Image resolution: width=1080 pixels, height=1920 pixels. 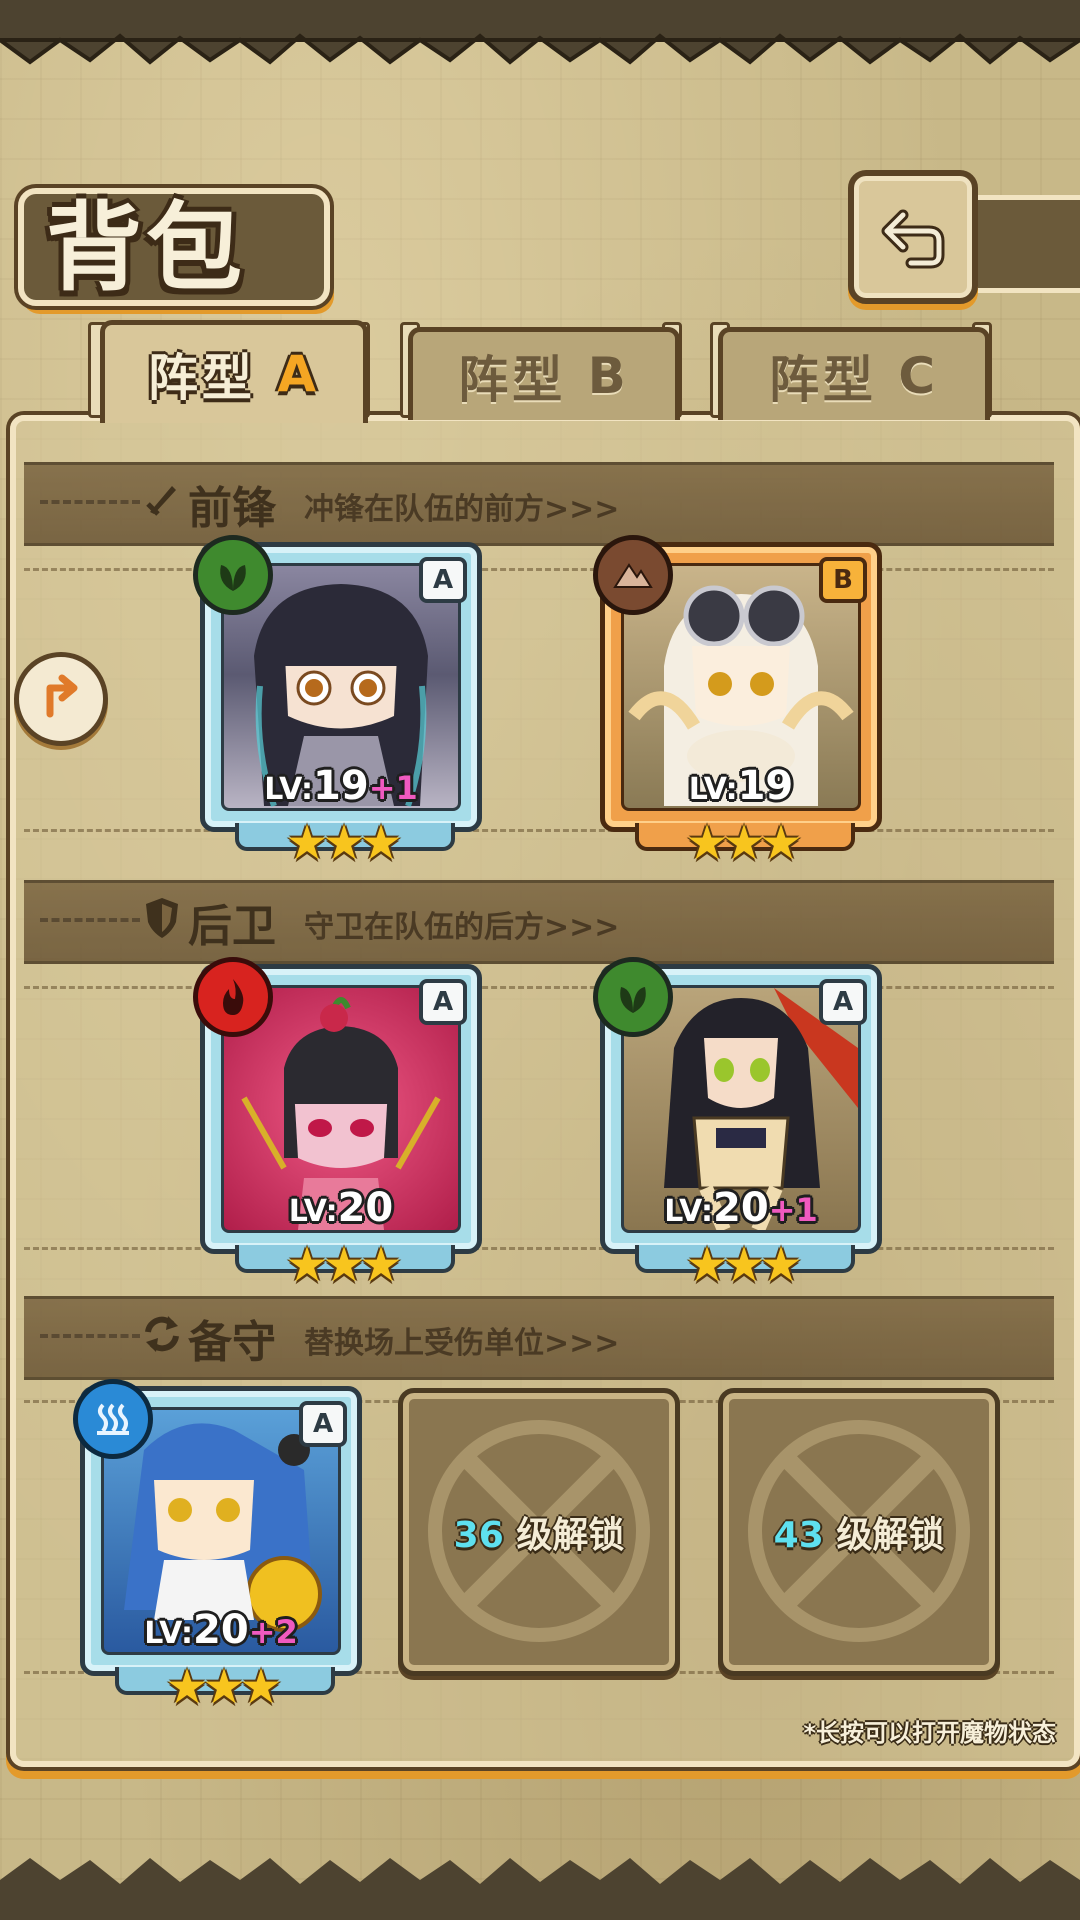 I want to click on long-press-hint: *长按可以打开魔物状态, so click(x=929, y=1733).